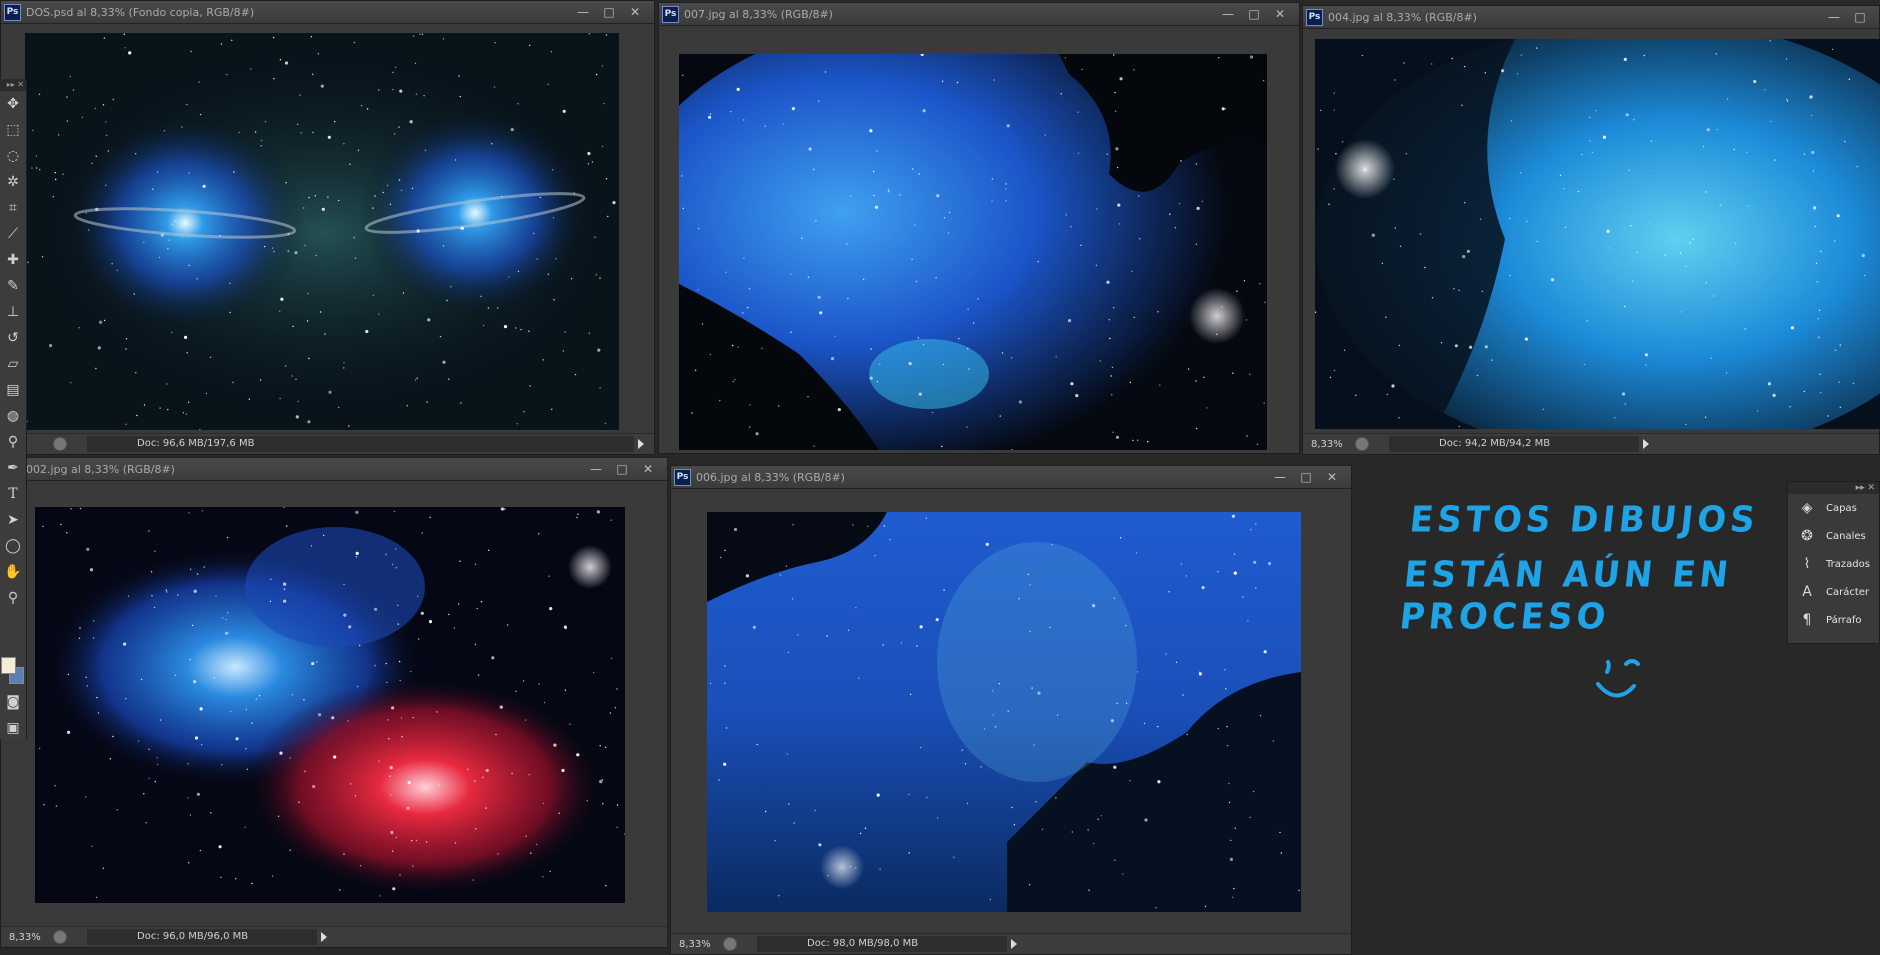 The height and width of the screenshot is (955, 1880). Describe the element at coordinates (13, 390) in the screenshot. I see `gradient-tool-icon: ▤` at that location.